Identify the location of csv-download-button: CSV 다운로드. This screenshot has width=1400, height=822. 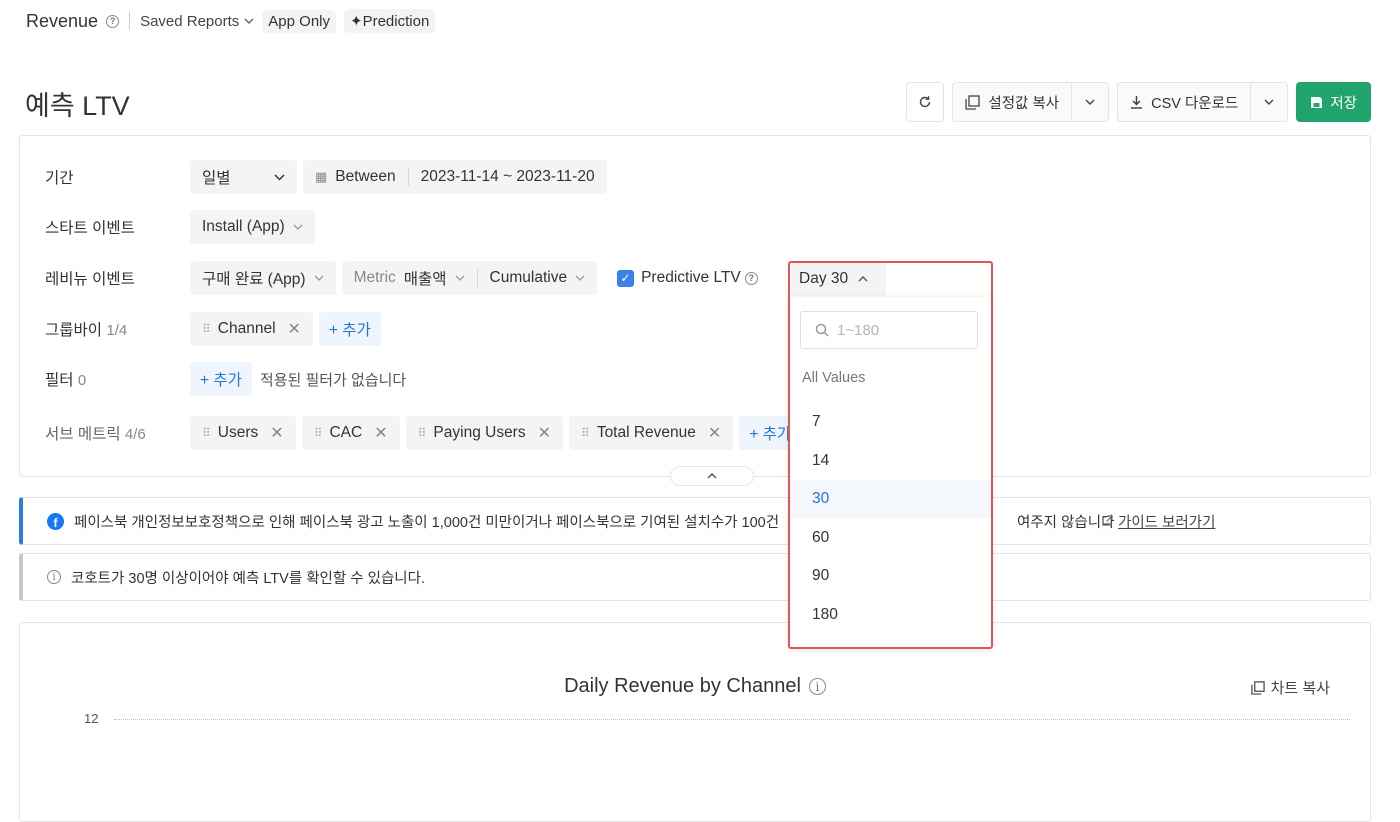
(1185, 102).